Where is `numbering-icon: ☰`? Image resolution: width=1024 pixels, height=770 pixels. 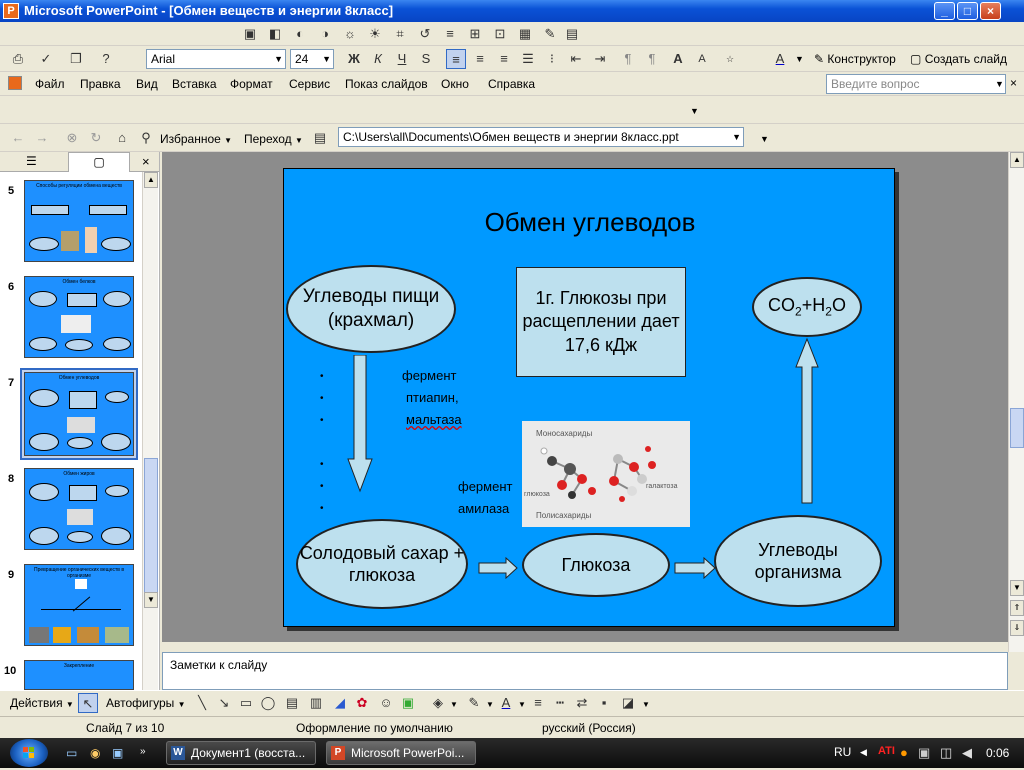 numbering-icon: ☰ is located at coordinates (528, 59).